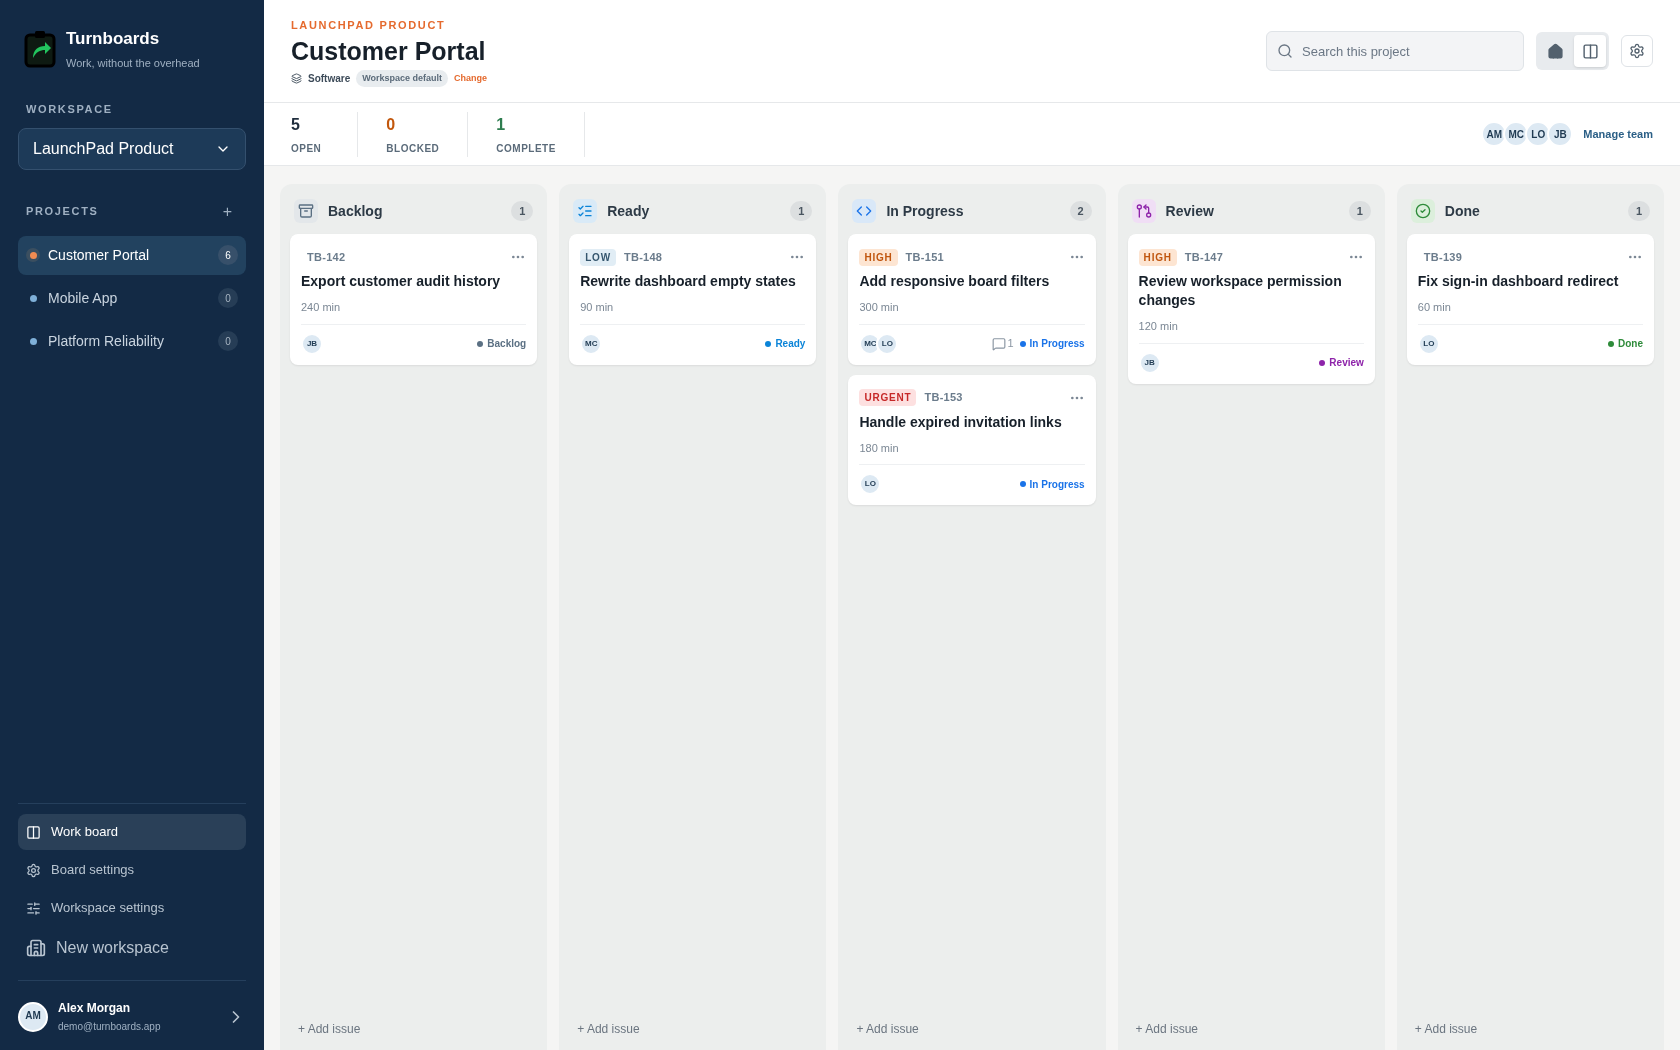 Image resolution: width=1680 pixels, height=1050 pixels. What do you see at coordinates (1518, 281) in the screenshot?
I see `issue-title: Fix sign-in dashboard redirect` at bounding box center [1518, 281].